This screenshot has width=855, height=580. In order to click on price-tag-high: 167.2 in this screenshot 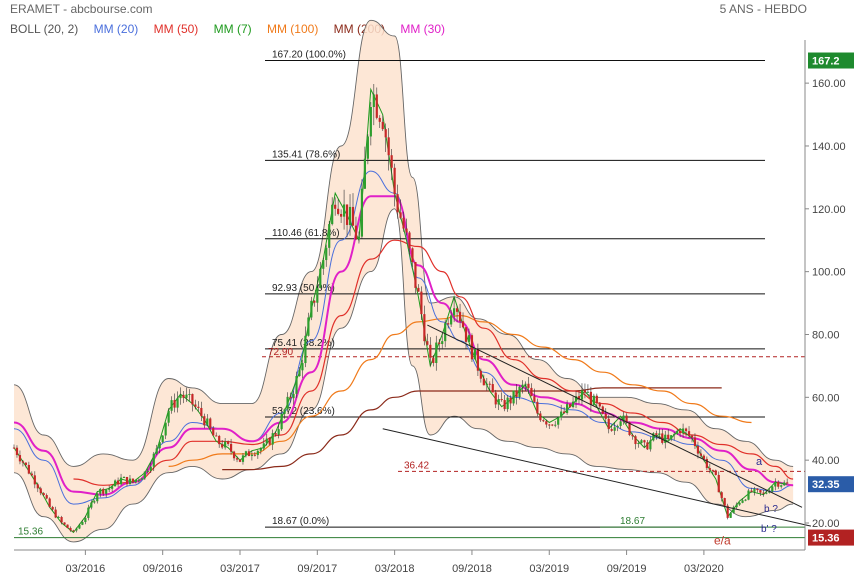, I will do `click(826, 62)`.